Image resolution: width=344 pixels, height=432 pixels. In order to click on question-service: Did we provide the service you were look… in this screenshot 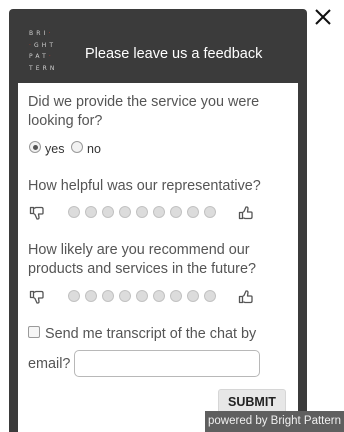, I will do `click(144, 111)`.